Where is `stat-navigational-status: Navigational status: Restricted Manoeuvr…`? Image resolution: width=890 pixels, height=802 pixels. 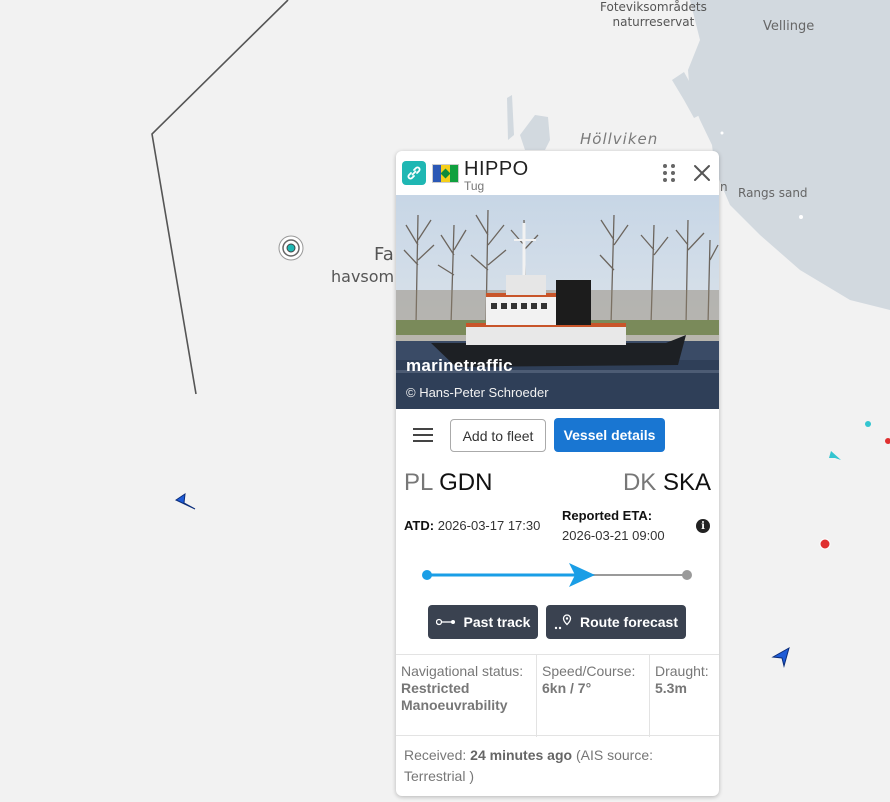
stat-navigational-status: Navigational status: Restricted Manoeuvr… is located at coordinates (466, 696).